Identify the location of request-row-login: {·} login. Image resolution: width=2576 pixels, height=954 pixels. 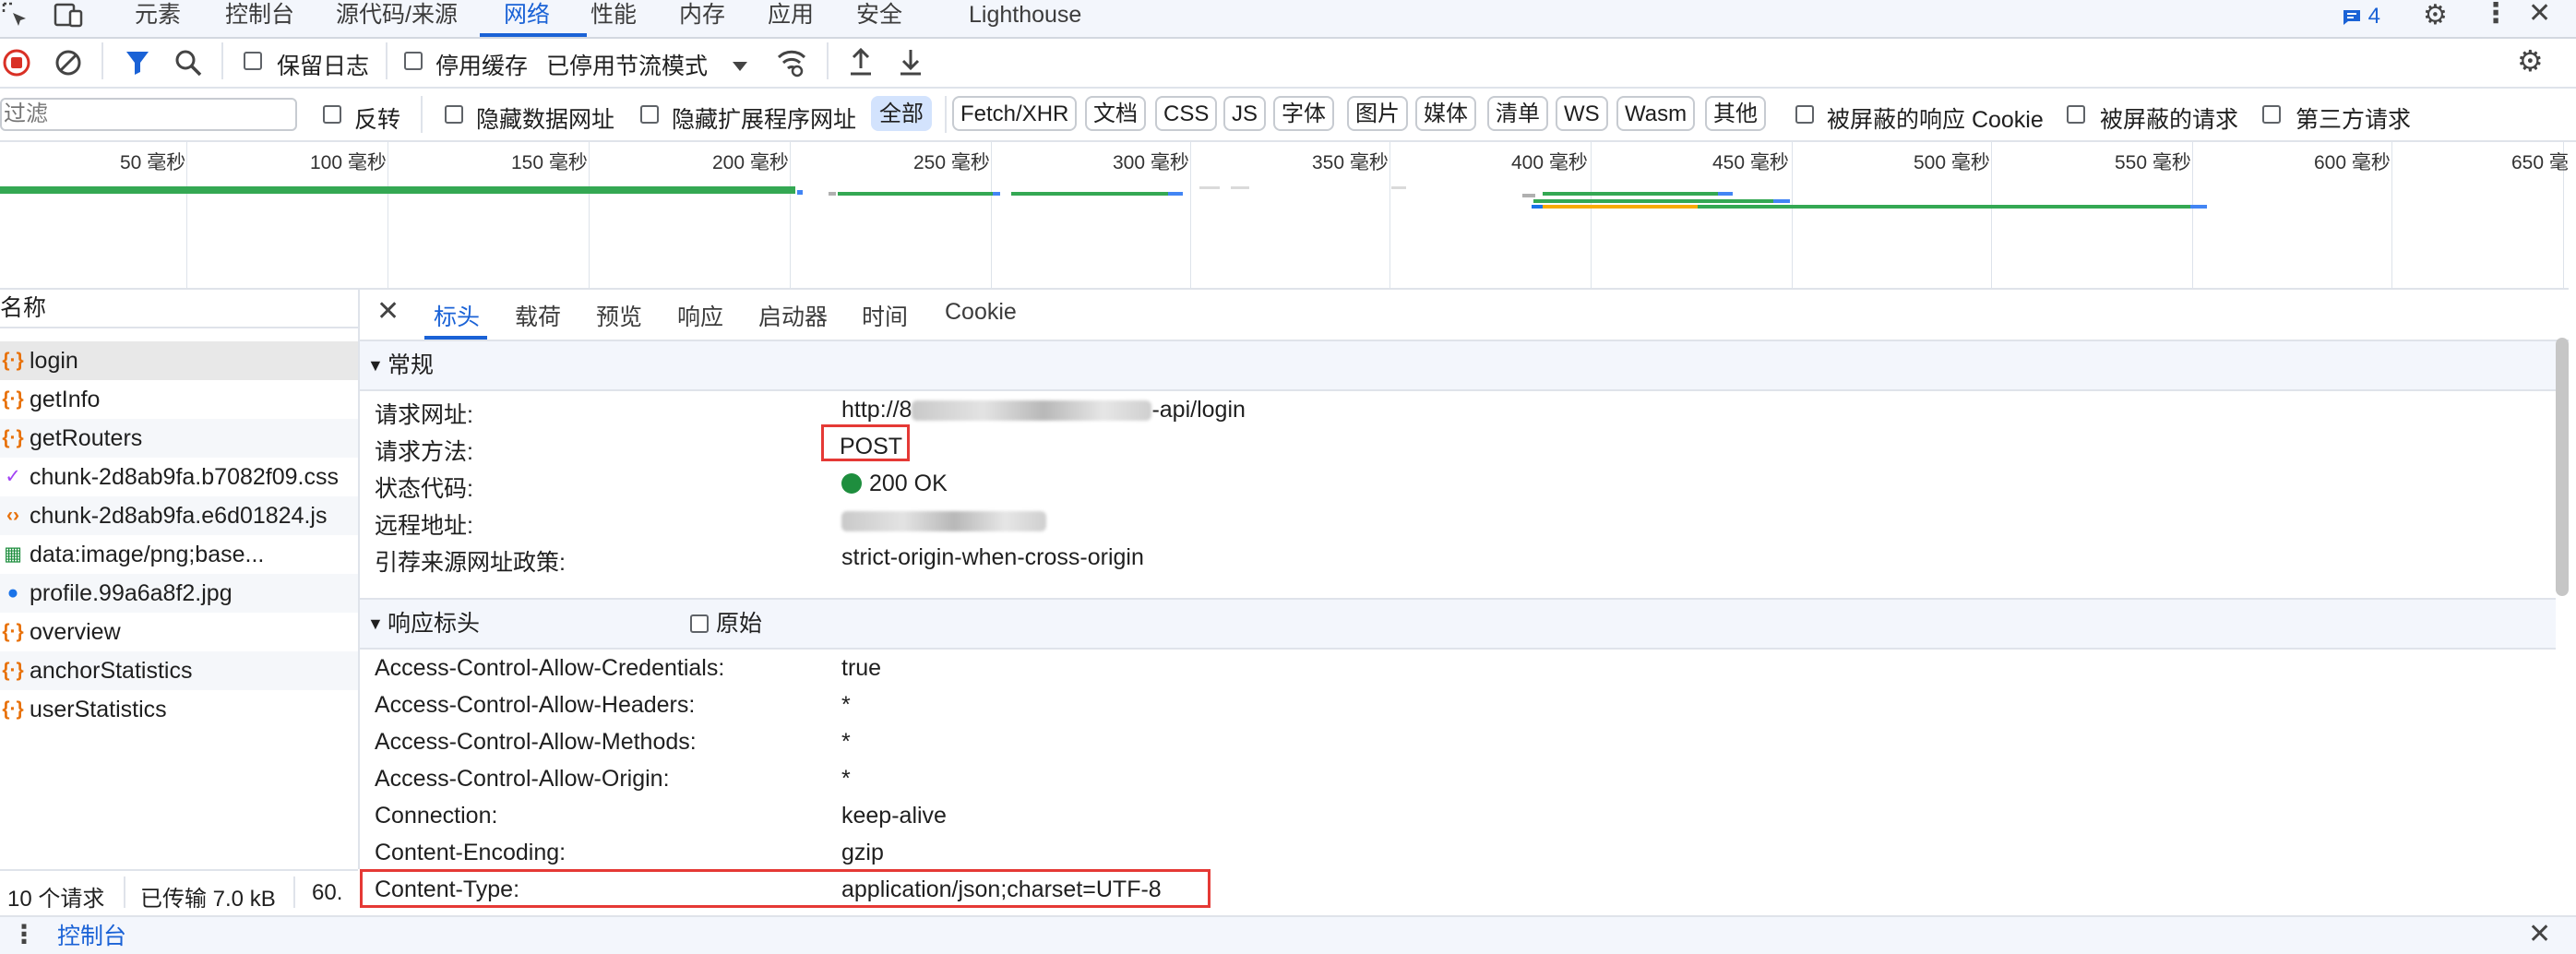
(179, 360).